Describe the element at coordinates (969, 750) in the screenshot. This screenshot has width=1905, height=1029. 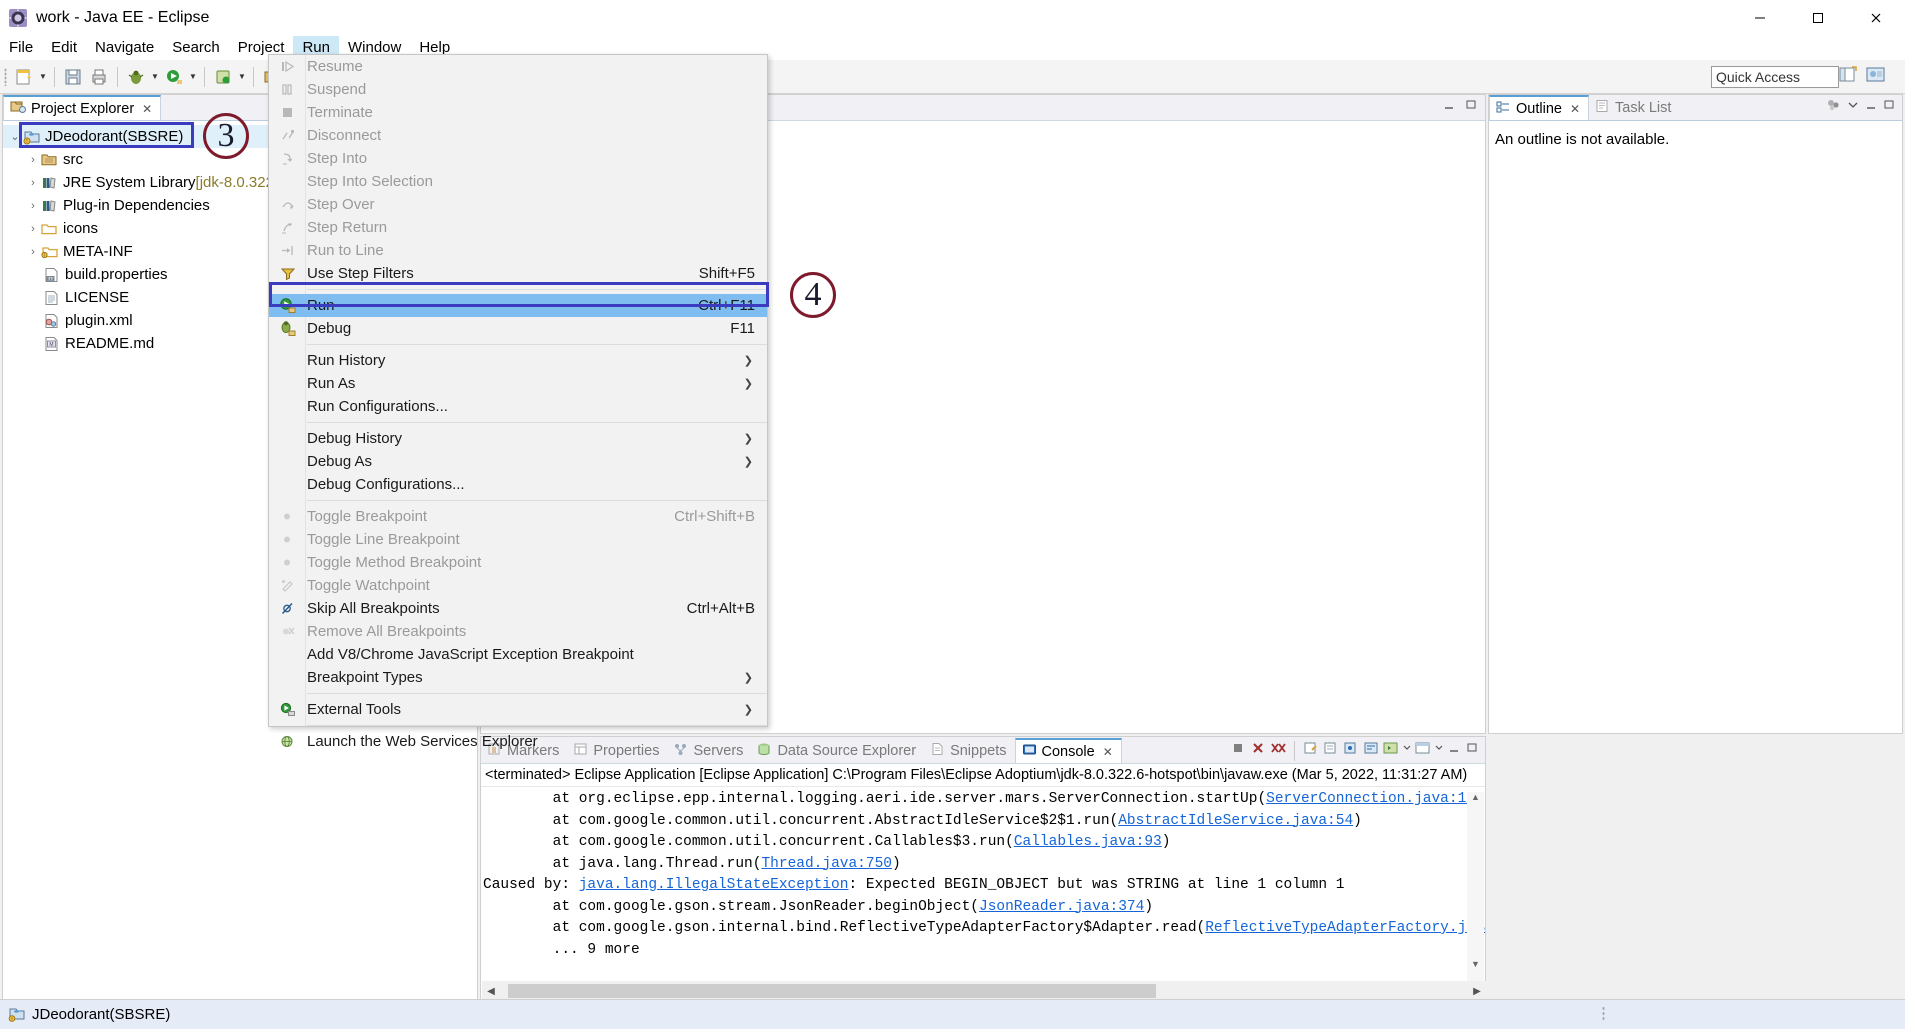
I see `tab-snippets: Snippets` at that location.